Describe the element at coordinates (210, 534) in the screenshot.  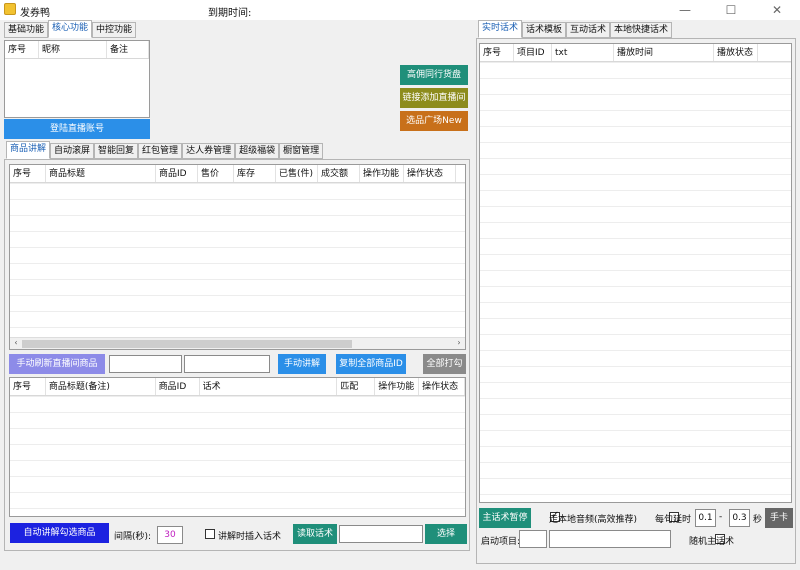
I see `insert-script-checkbox` at that location.